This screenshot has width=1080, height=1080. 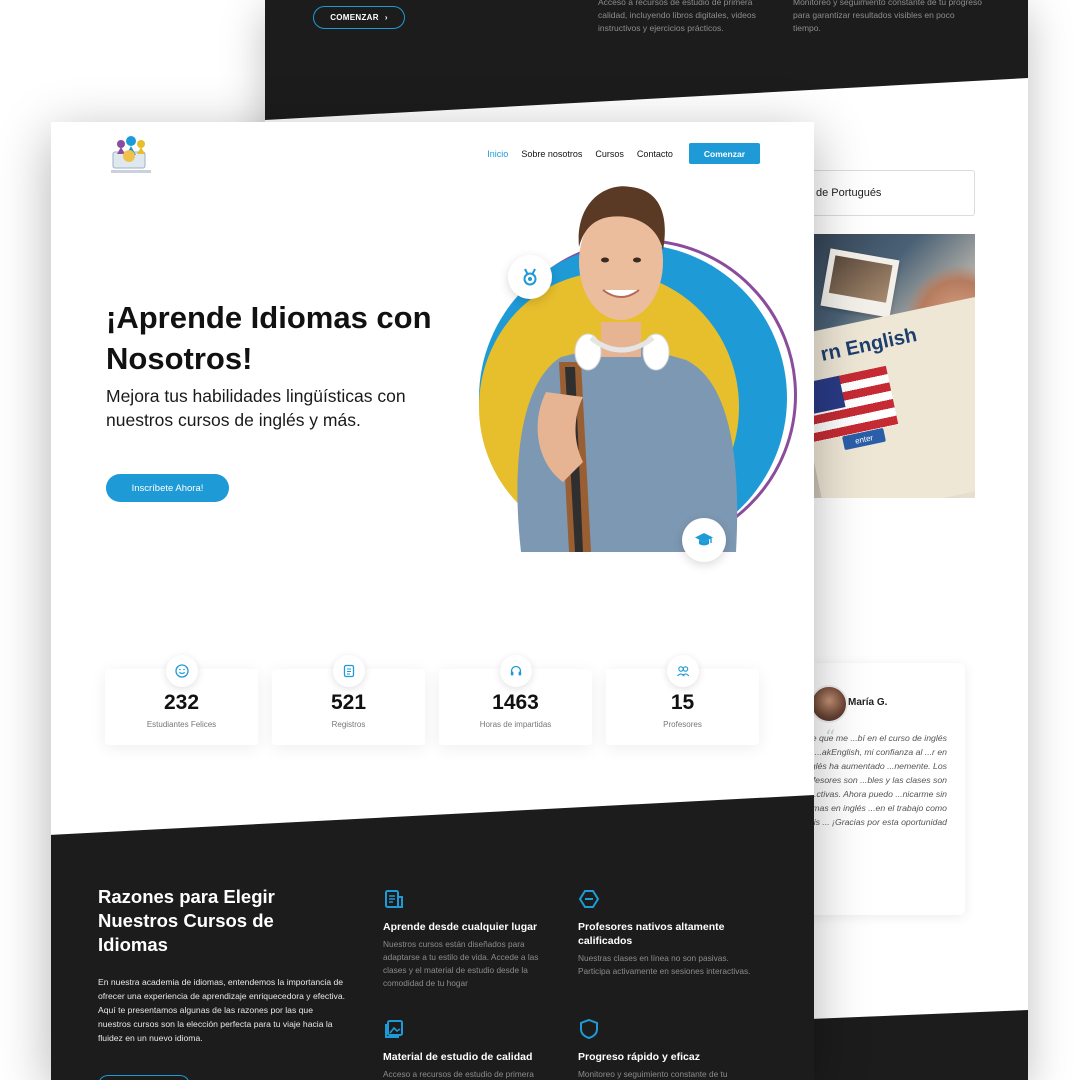 What do you see at coordinates (655, 154) in the screenshot?
I see `nav-item-contacto: Contacto` at bounding box center [655, 154].